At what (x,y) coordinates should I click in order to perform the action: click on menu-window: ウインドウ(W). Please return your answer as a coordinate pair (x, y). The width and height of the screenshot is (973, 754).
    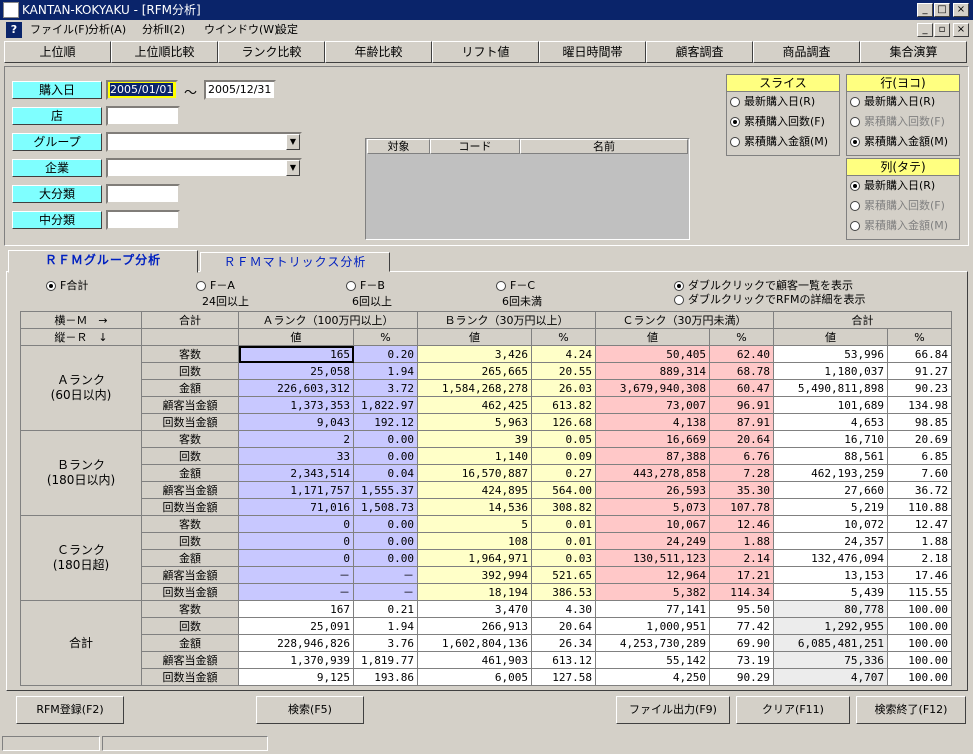
    Looking at the image, I should click on (241, 30).